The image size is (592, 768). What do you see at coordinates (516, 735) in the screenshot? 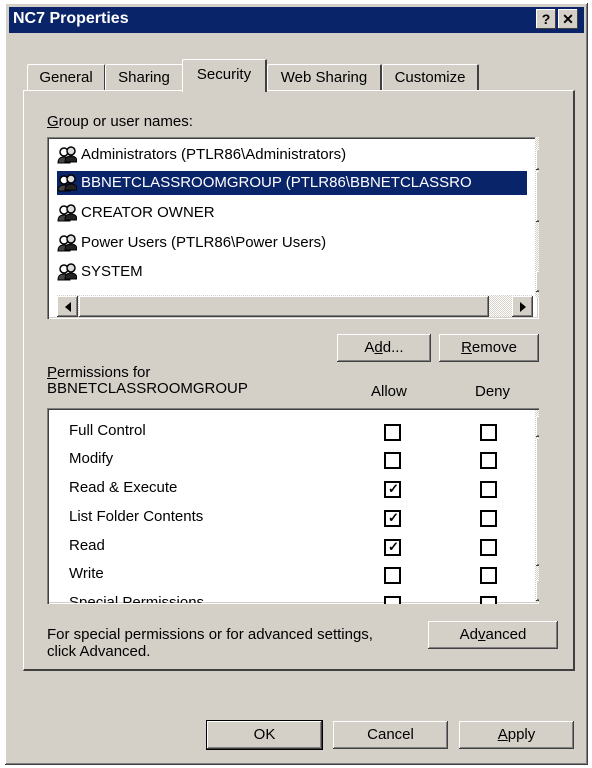
I see `apply-button: Apply` at bounding box center [516, 735].